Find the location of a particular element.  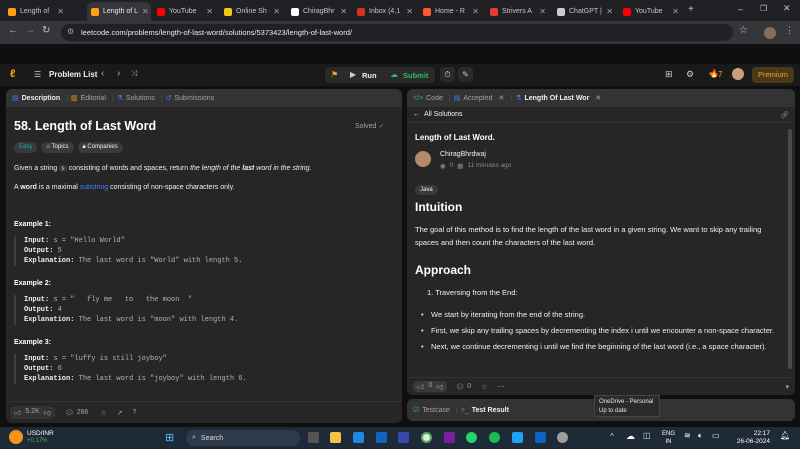

premium-button: Premium is located at coordinates (773, 75).